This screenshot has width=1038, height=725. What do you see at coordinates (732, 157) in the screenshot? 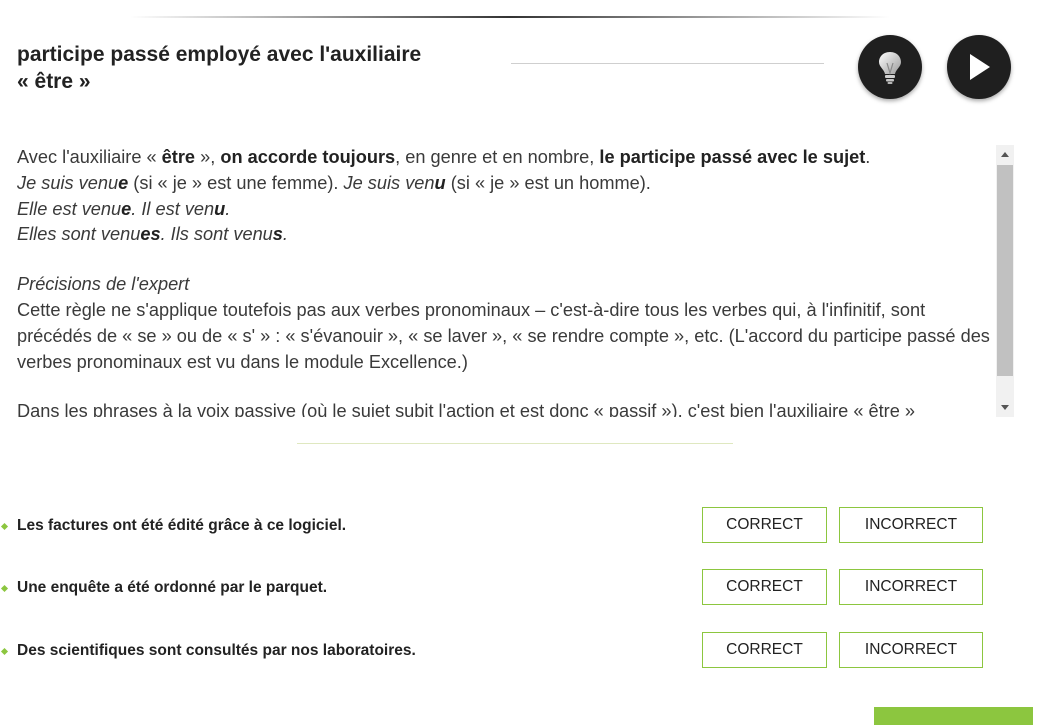
I see `rule-text-bold: le participe passé avec le sujet` at bounding box center [732, 157].